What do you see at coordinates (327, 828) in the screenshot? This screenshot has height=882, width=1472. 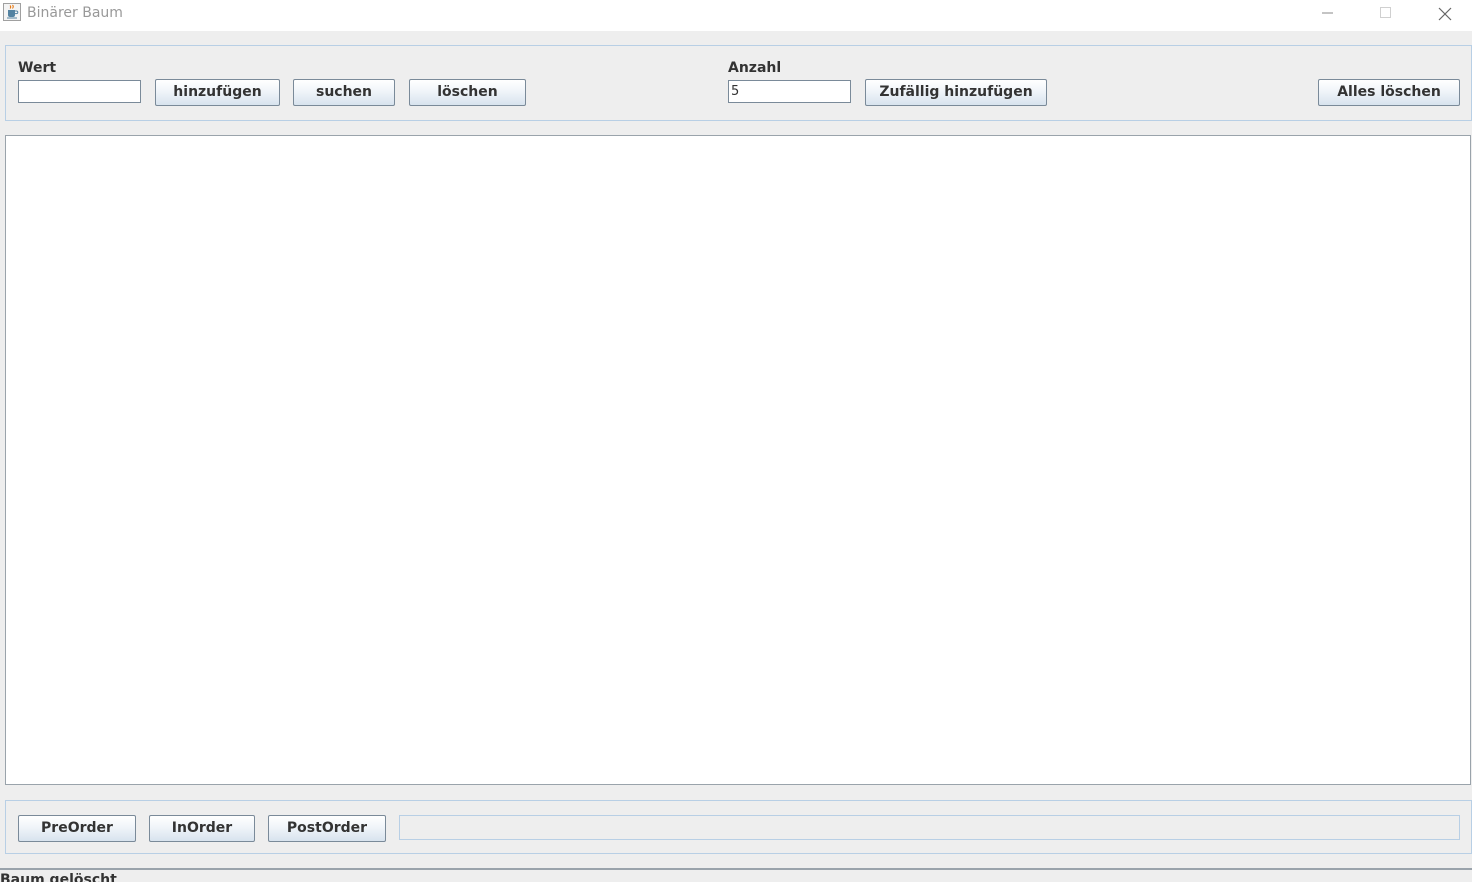 I see `postorder-button: PostOrder` at bounding box center [327, 828].